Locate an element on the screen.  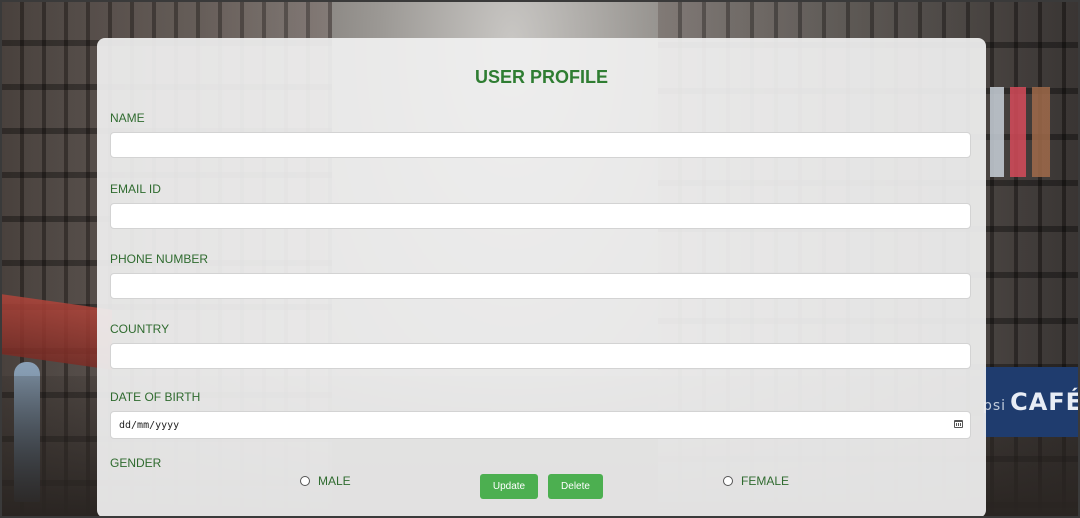
phone-field: PHONE NUMBER is located at coordinates (541, 275).